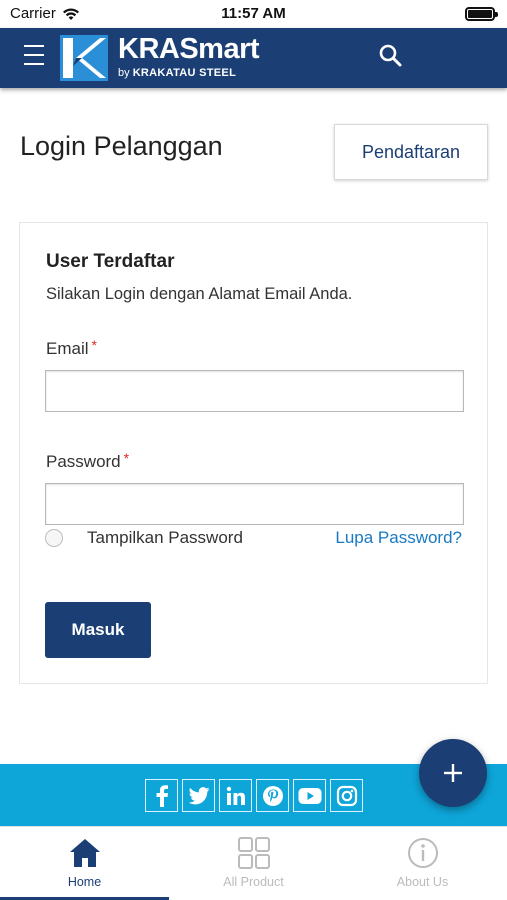 The image size is (507, 900). Describe the element at coordinates (198, 795) in the screenshot. I see `twitter-icon` at that location.